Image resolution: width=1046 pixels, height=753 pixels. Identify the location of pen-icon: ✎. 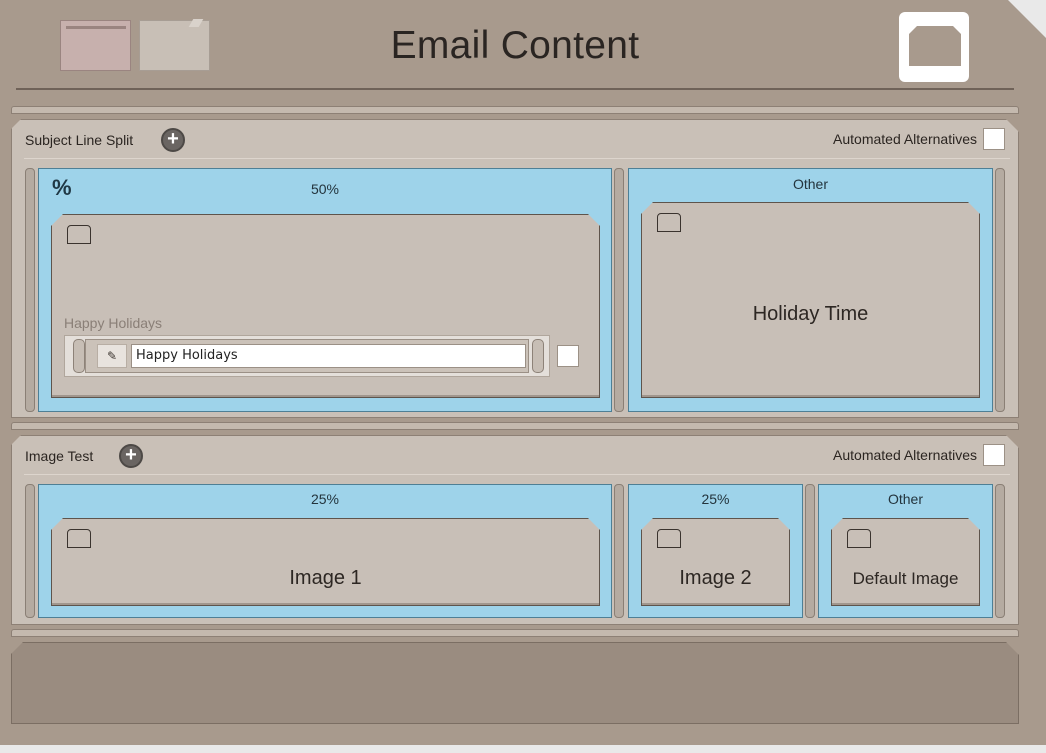
(112, 356).